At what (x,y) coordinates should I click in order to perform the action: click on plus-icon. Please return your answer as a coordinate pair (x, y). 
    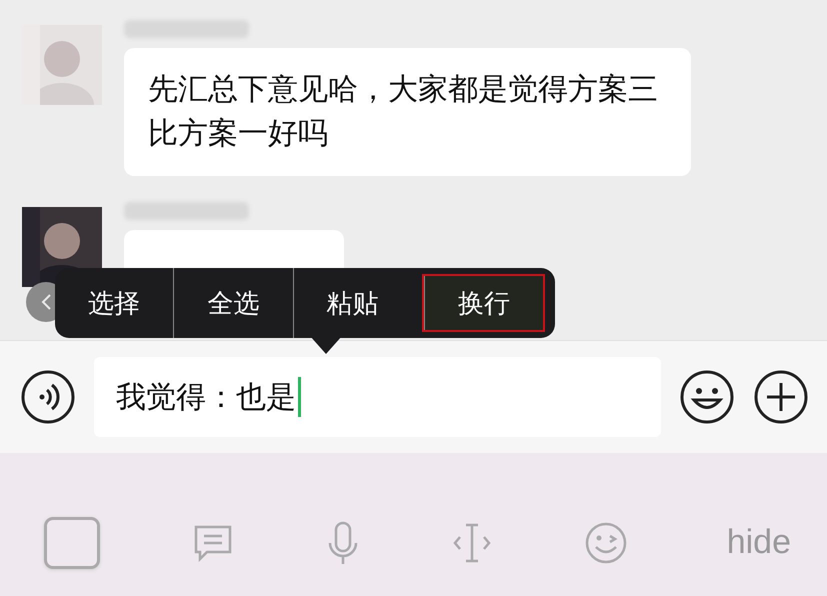
    Looking at the image, I should click on (781, 397).